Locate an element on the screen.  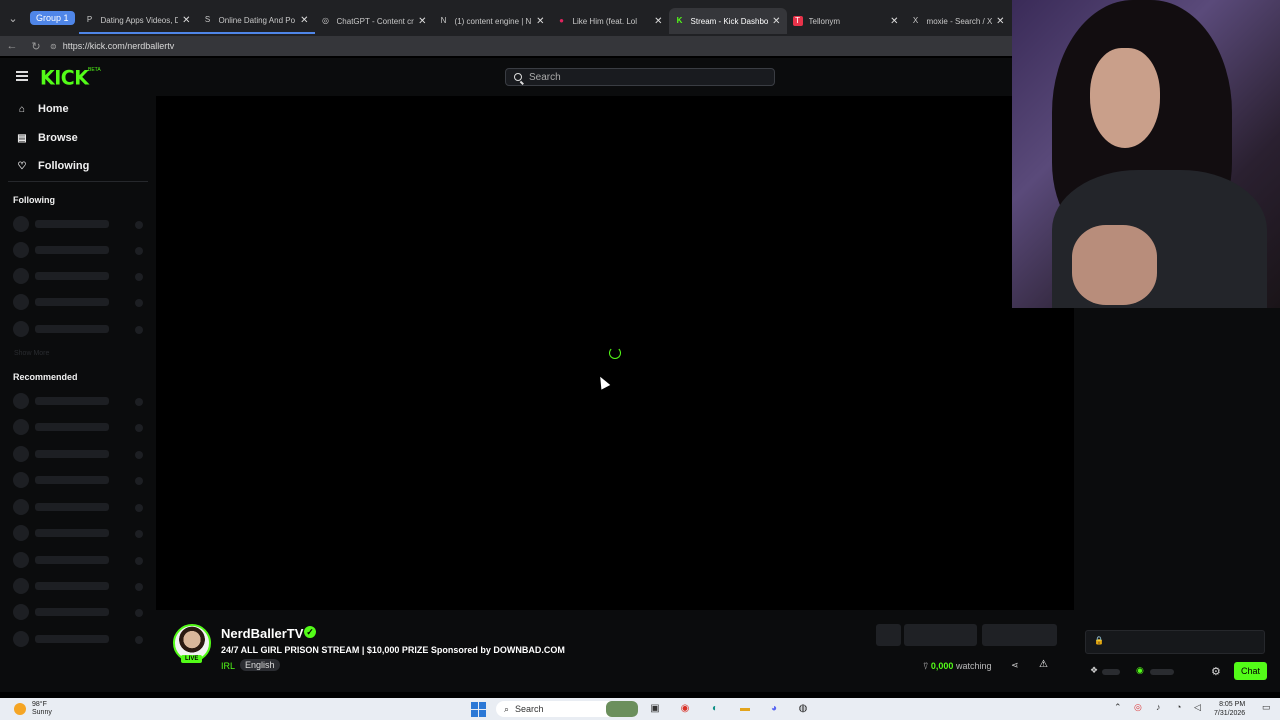
file-explorer-icon: ▬ is located at coordinates (745, 709).